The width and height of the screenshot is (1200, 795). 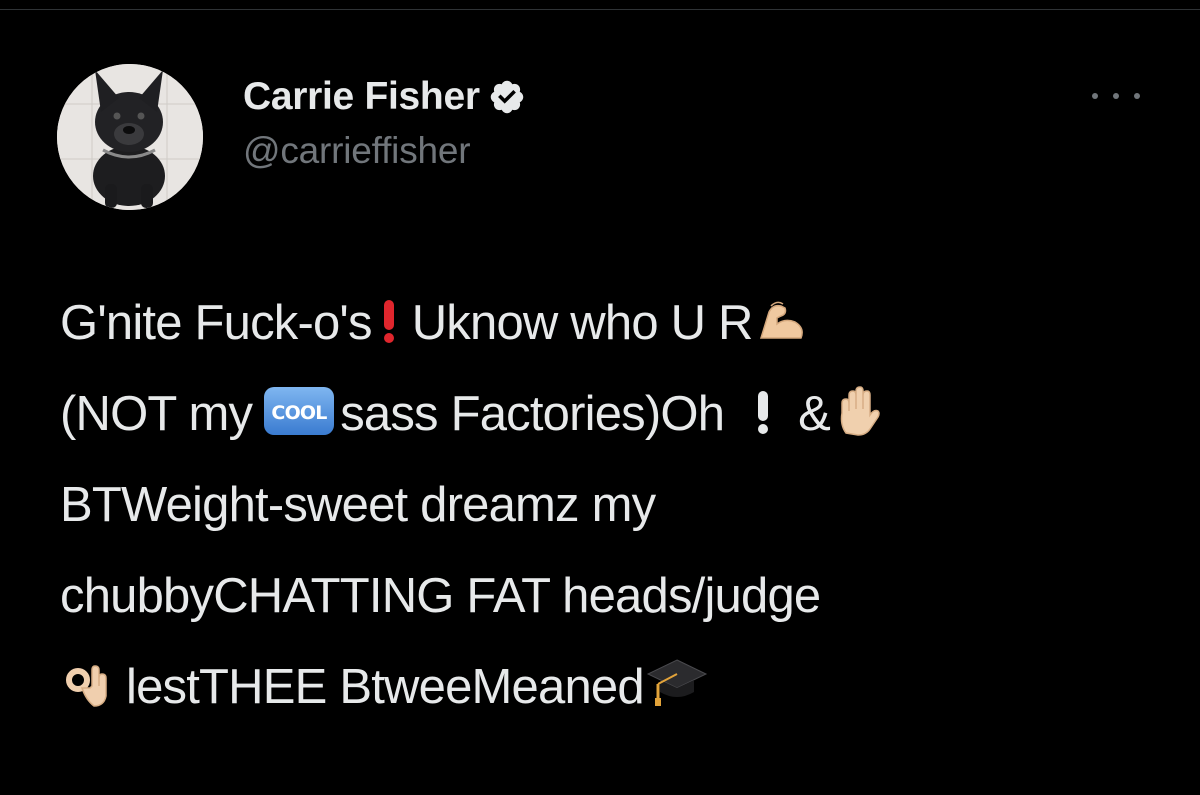 I want to click on more-options-icon, so click(x=1095, y=96).